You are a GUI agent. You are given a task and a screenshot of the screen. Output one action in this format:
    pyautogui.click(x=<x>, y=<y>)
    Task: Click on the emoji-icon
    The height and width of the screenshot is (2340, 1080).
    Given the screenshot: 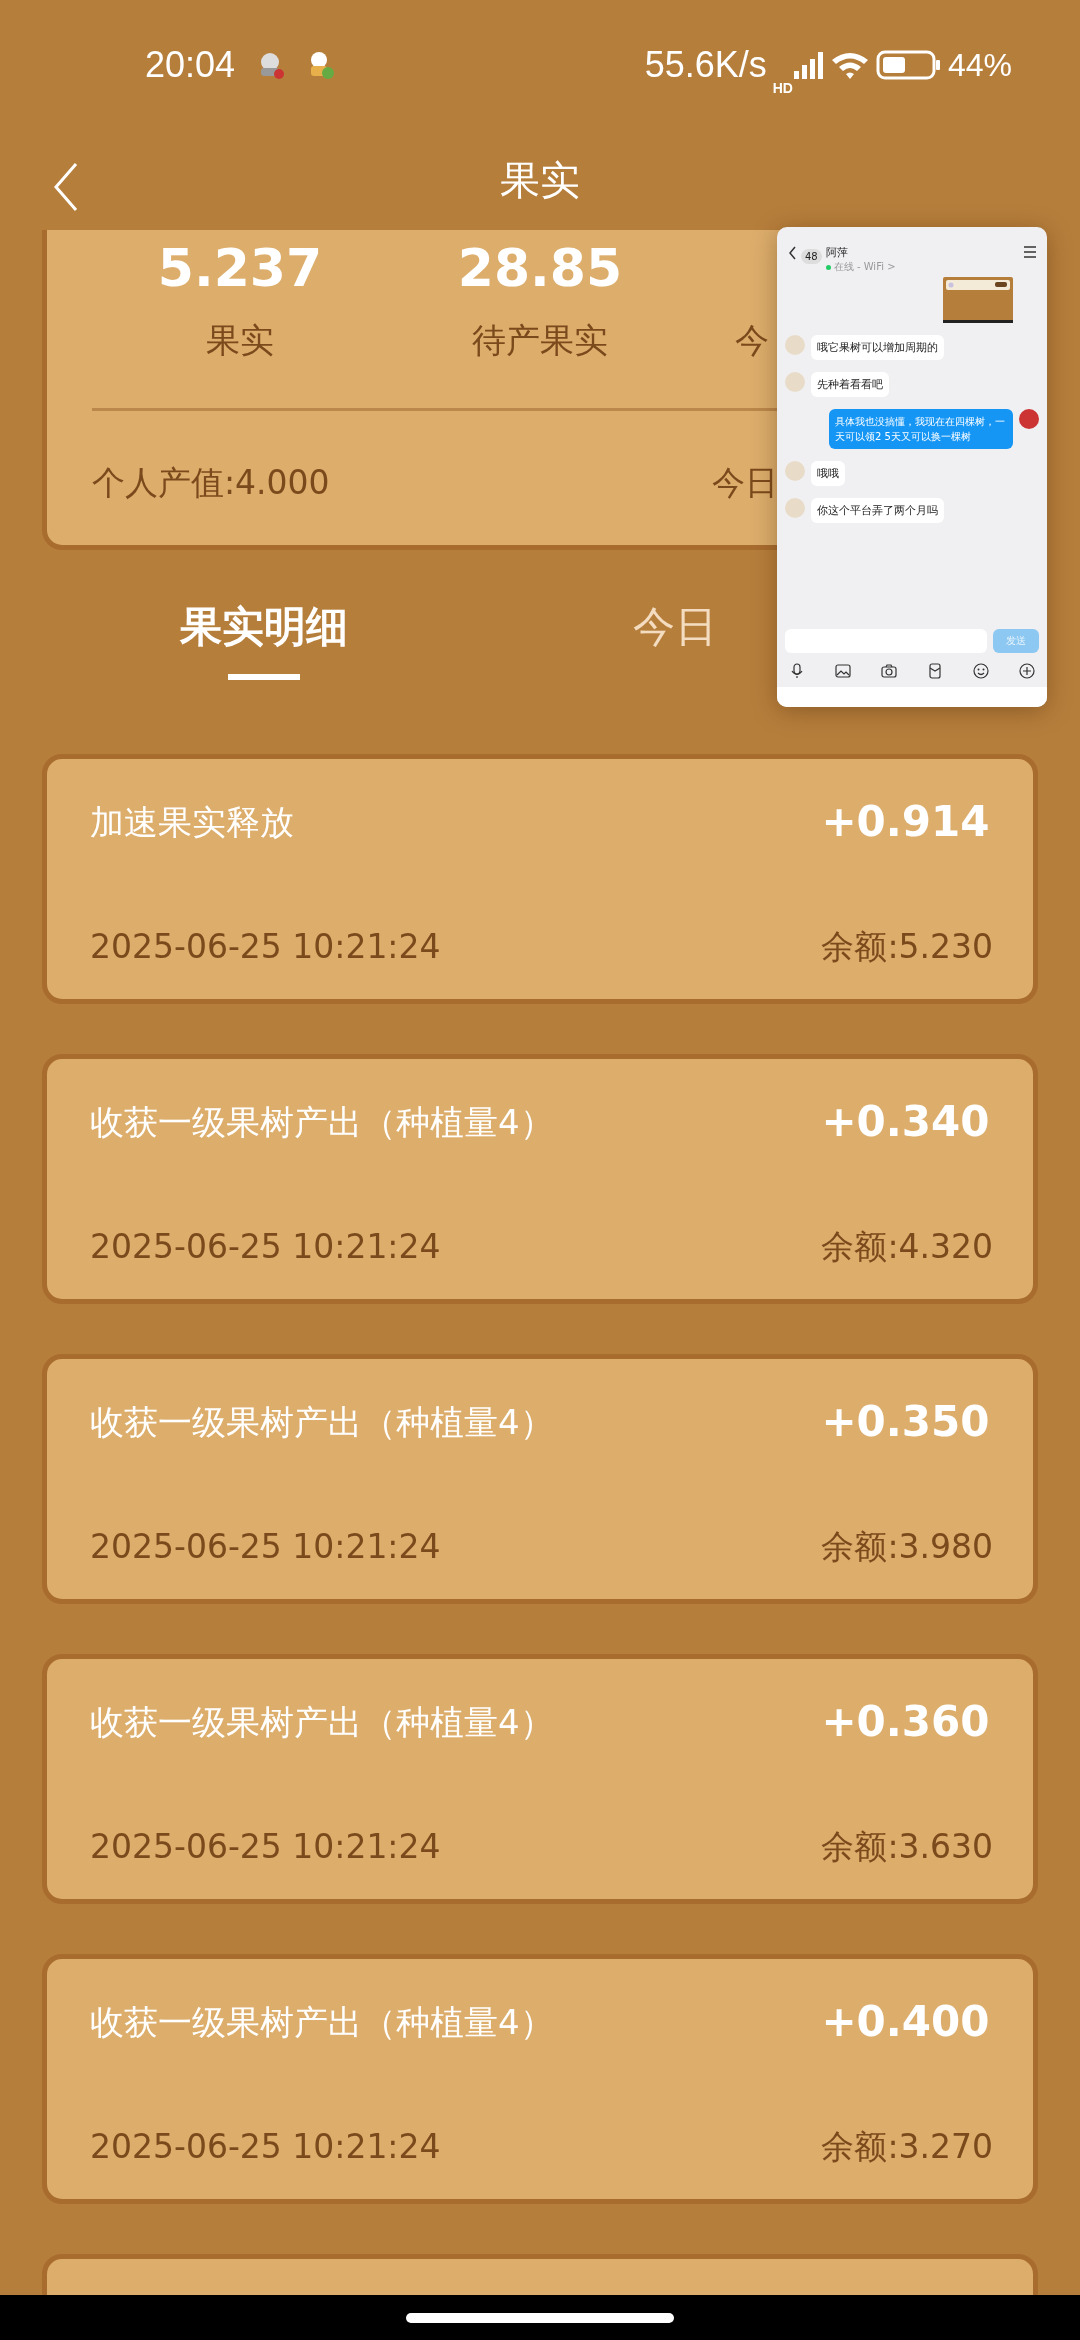 What is the action you would take?
    pyautogui.click(x=981, y=671)
    